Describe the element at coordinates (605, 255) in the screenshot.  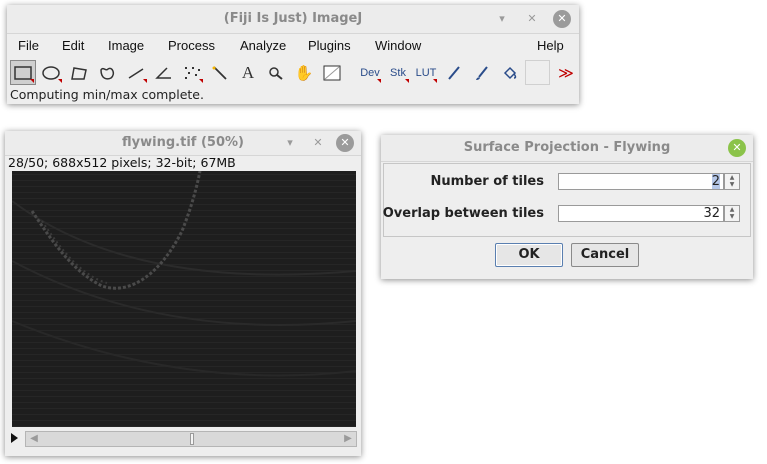
I see `cancel-button: Cancel` at that location.